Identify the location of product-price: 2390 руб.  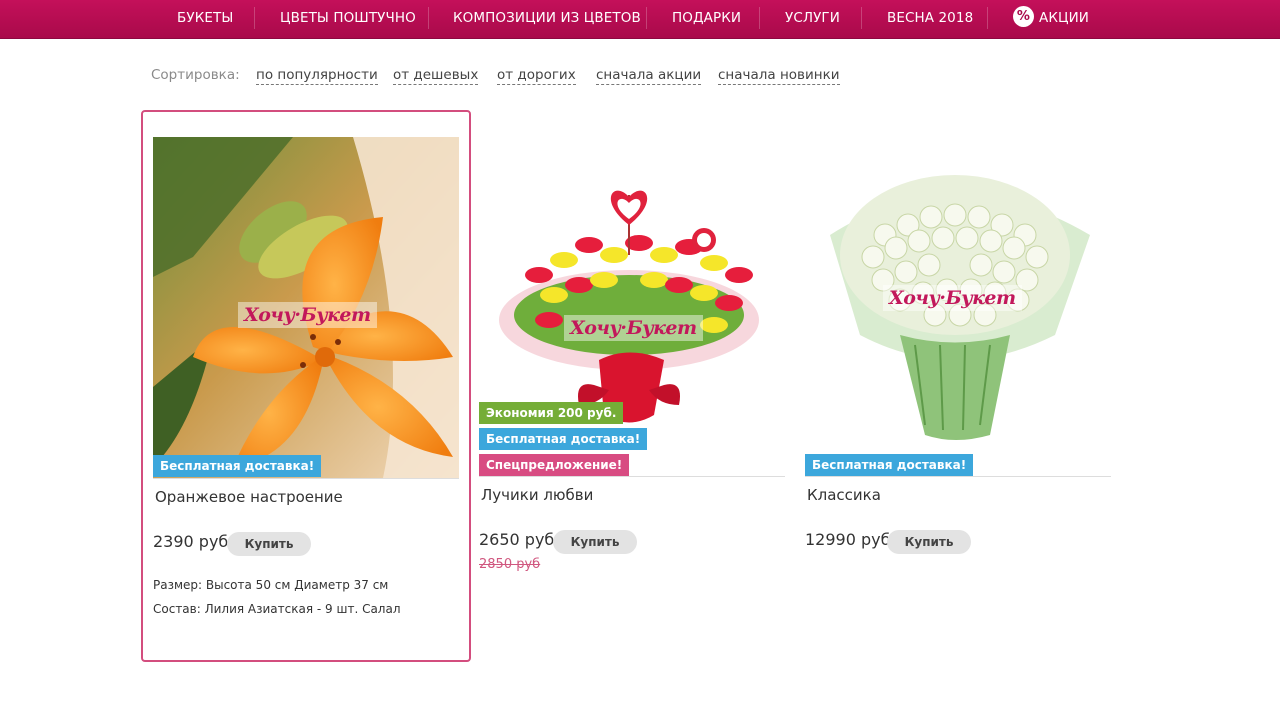
(191, 541).